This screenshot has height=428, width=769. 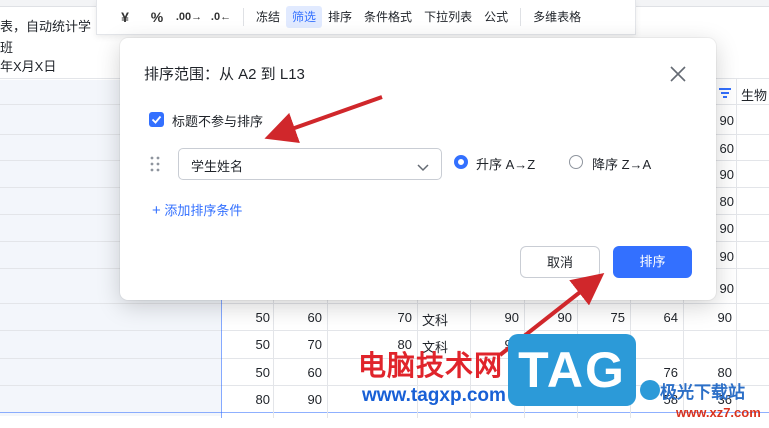 What do you see at coordinates (557, 17) in the screenshot?
I see `multidimensional-table-button: 多维表格` at bounding box center [557, 17].